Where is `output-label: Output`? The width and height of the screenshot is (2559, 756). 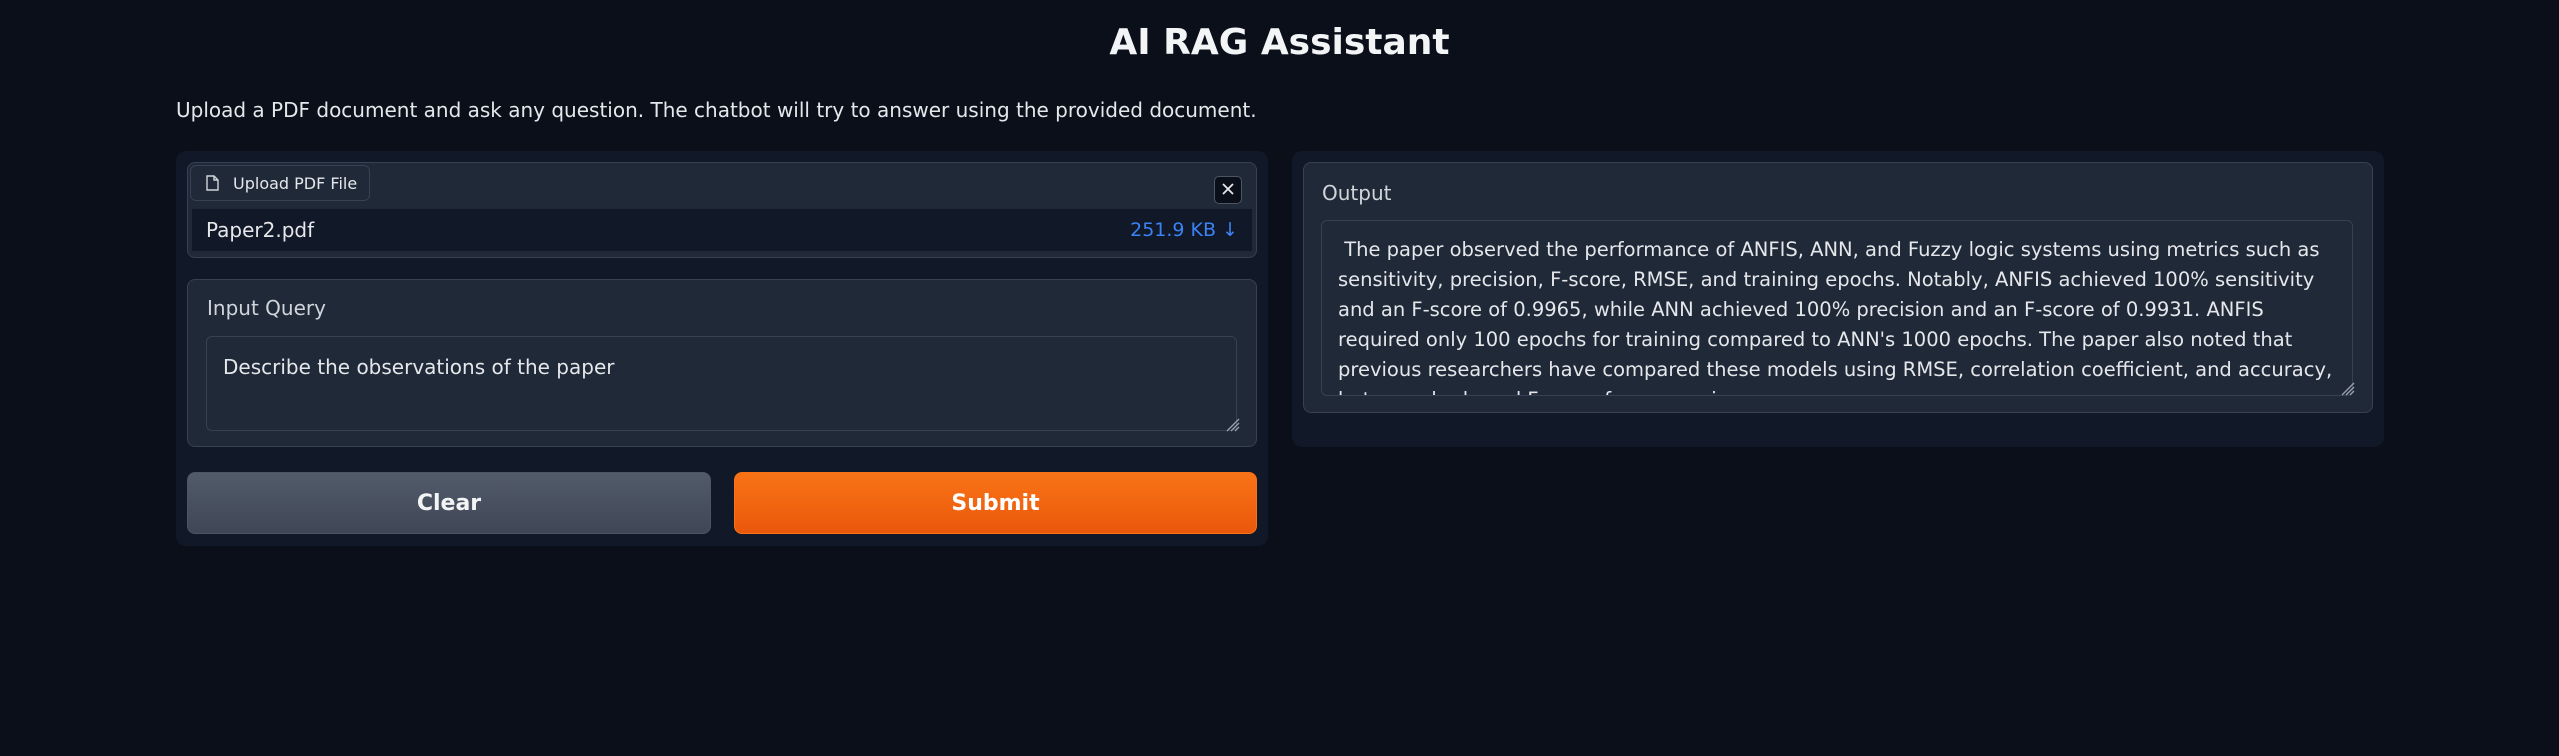
output-label: Output is located at coordinates (1357, 193).